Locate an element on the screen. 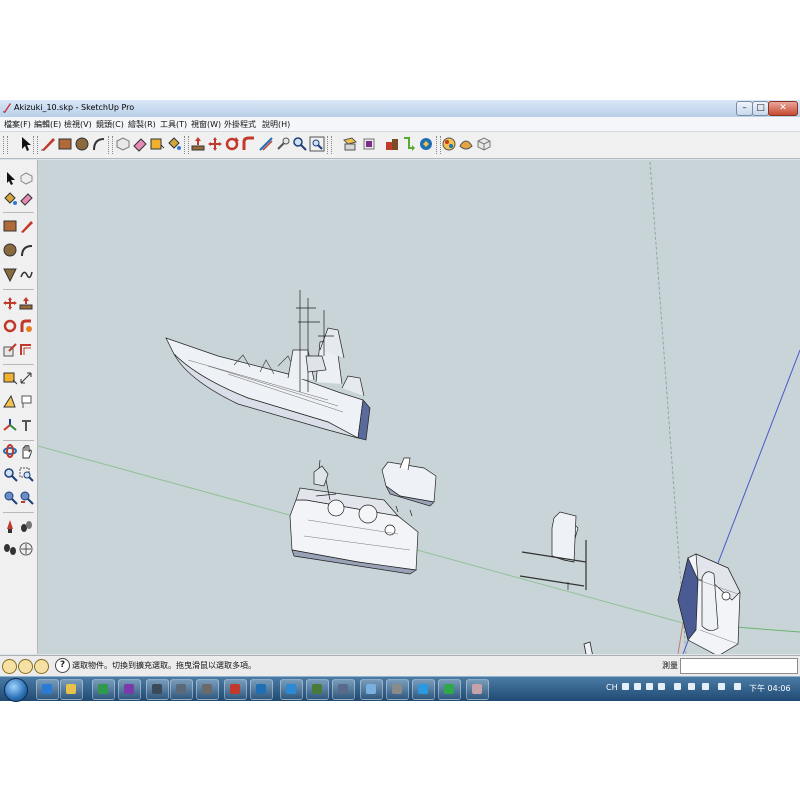  left-polygon-button is located at coordinates (10, 274).